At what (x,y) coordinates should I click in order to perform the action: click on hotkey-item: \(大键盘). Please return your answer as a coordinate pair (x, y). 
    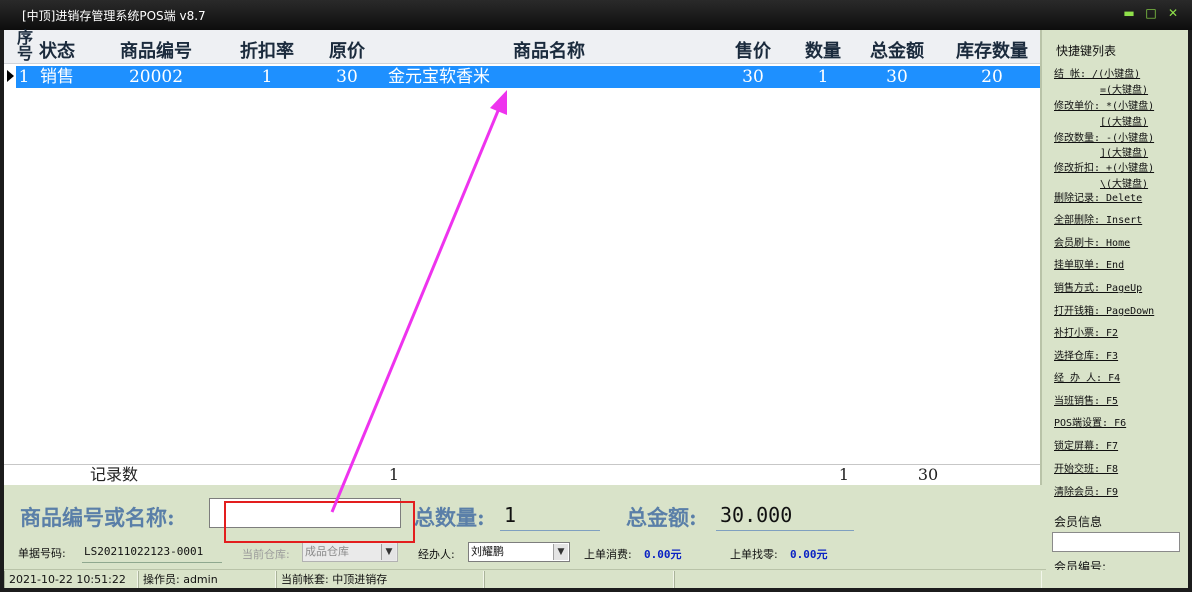
    Looking at the image, I should click on (1124, 182).